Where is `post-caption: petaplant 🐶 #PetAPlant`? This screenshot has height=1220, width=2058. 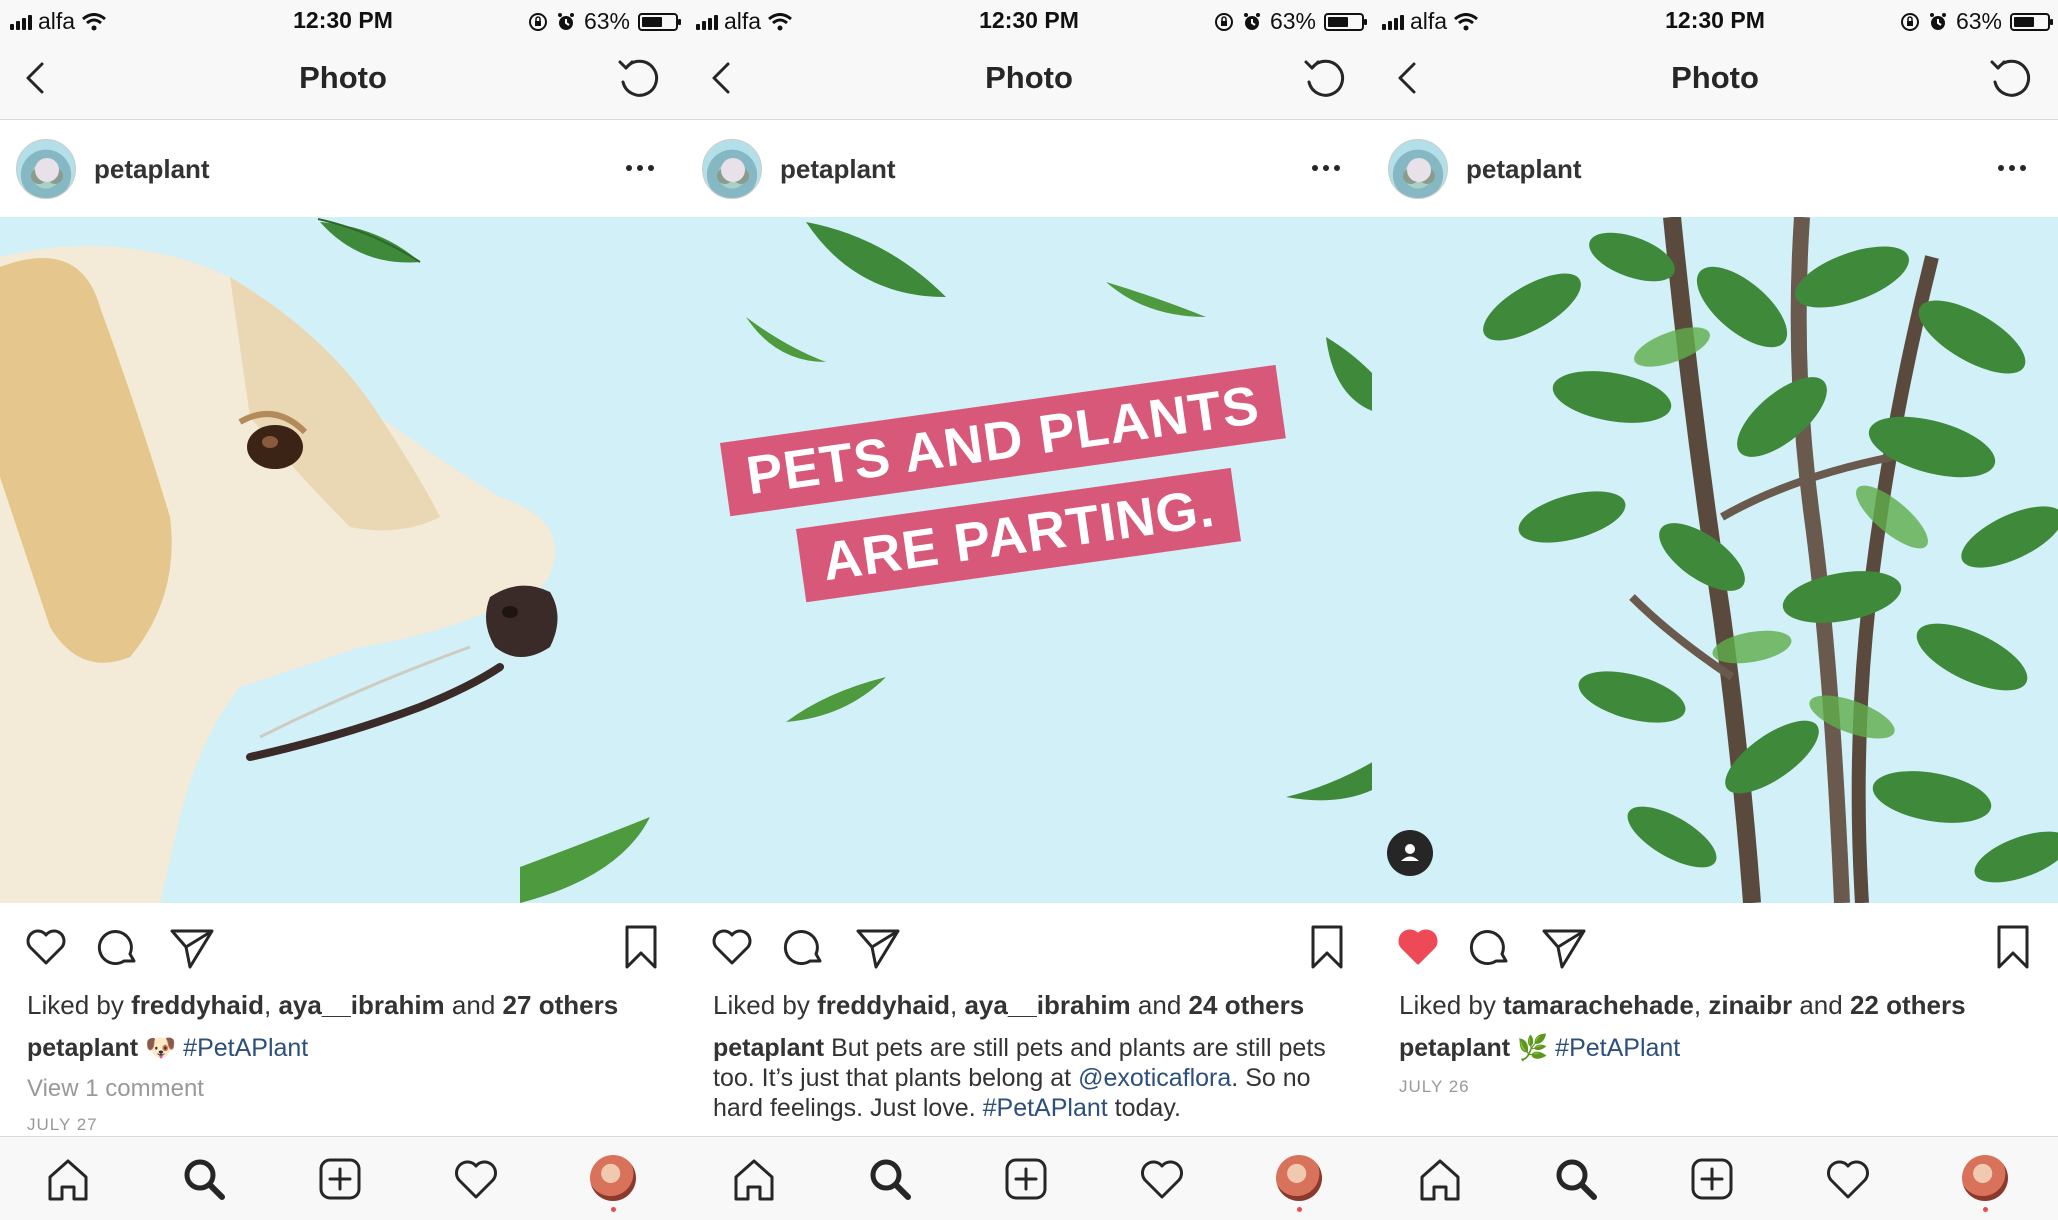
post-caption: petaplant 🐶 #PetAPlant is located at coordinates (349, 1048).